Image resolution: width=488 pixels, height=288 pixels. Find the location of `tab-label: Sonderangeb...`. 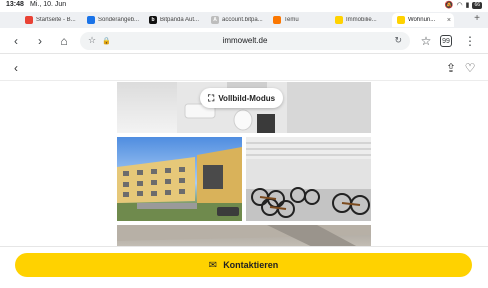

tab-label: Sonderangeb... is located at coordinates (119, 20).